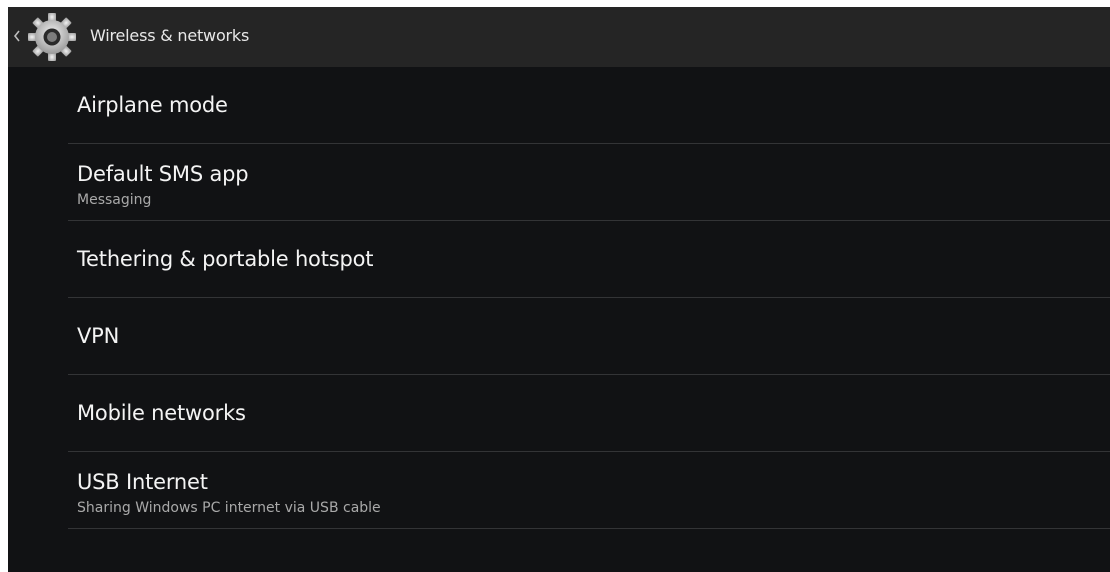 The width and height of the screenshot is (1110, 572). Describe the element at coordinates (163, 174) in the screenshot. I see `list-item-title: Default SMS app` at that location.